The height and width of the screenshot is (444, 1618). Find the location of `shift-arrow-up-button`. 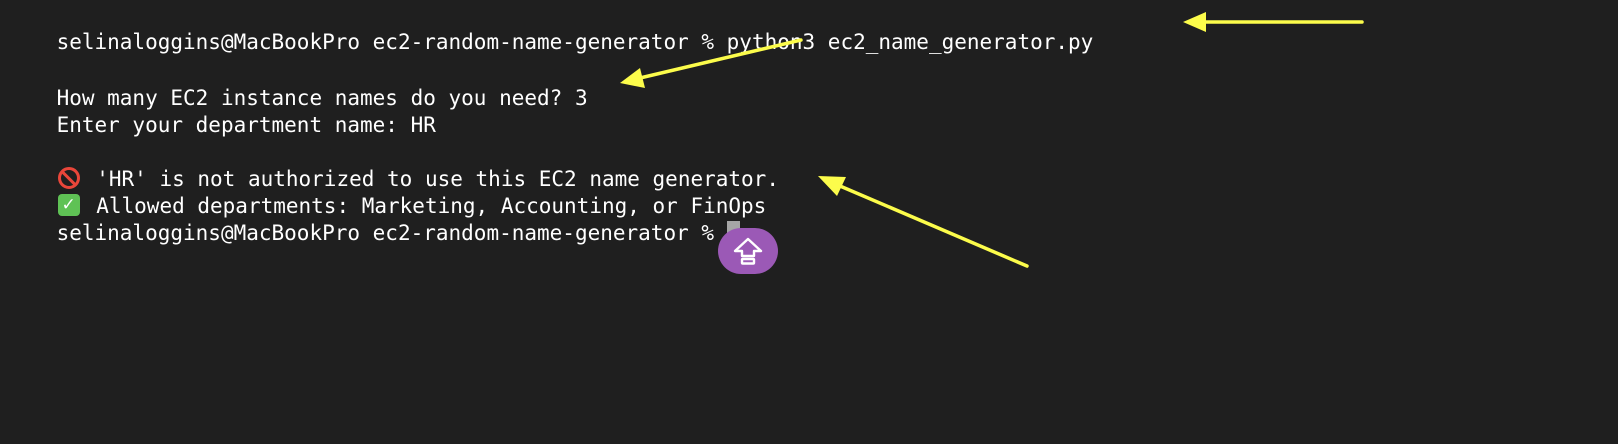

shift-arrow-up-button is located at coordinates (748, 251).